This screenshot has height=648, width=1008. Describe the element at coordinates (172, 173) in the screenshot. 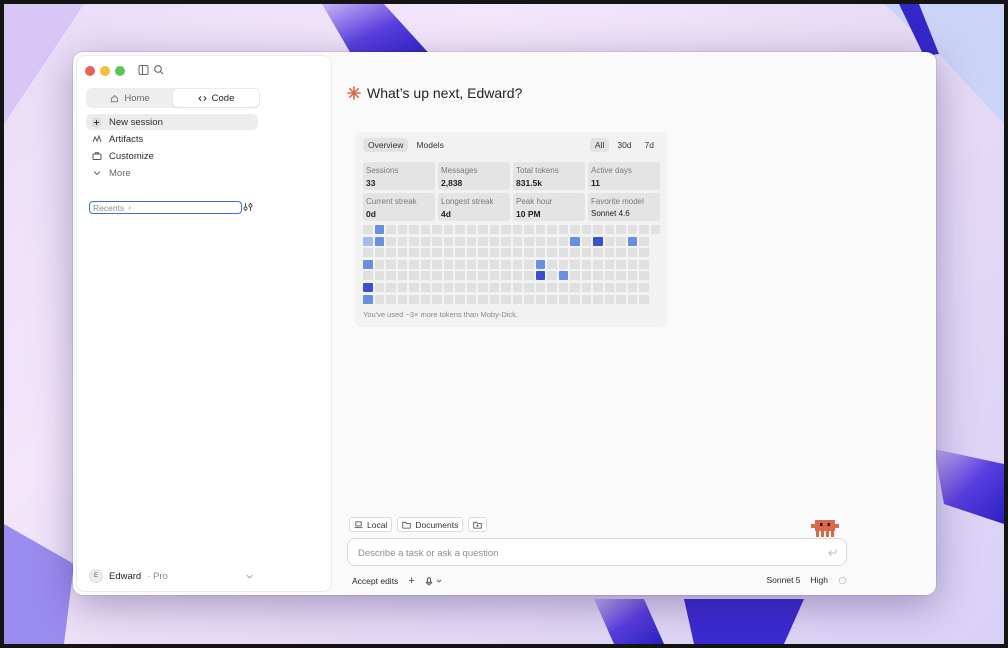

I see `sidebar-item-more: More` at that location.